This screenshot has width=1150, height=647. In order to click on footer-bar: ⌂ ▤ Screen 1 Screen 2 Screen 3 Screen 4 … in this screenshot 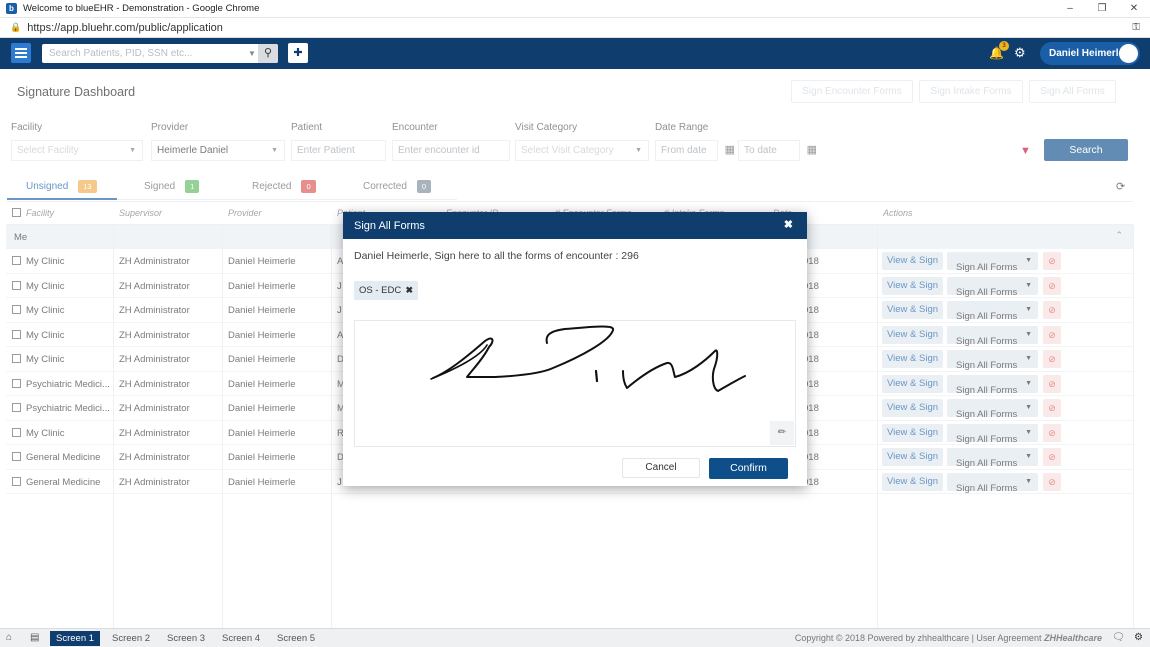, I will do `click(575, 637)`.